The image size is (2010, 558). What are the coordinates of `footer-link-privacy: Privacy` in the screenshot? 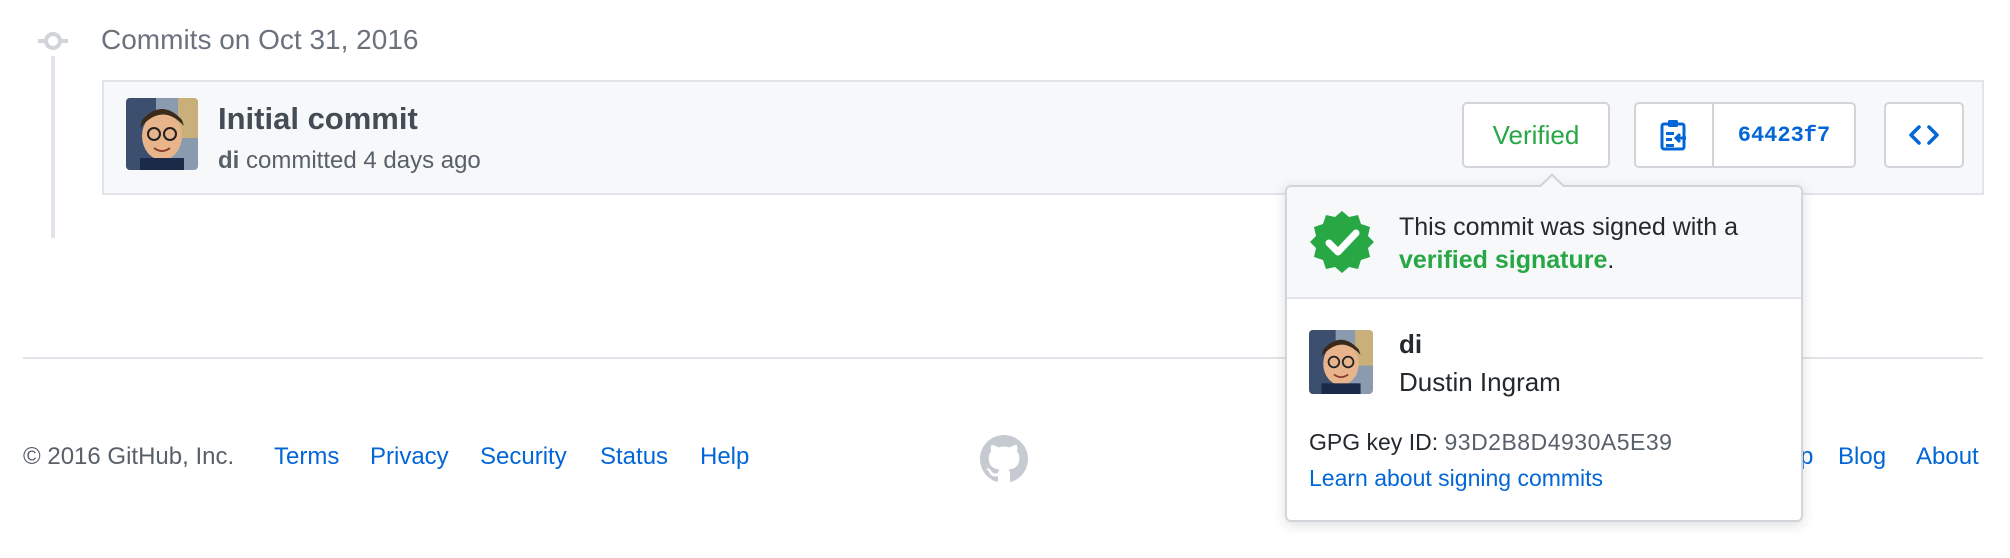 It's located at (409, 457).